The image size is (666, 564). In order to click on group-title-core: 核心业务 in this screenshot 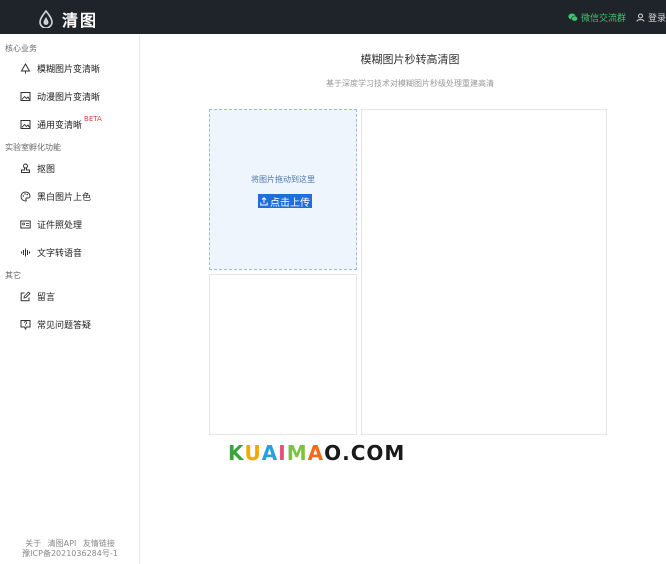, I will do `click(21, 48)`.